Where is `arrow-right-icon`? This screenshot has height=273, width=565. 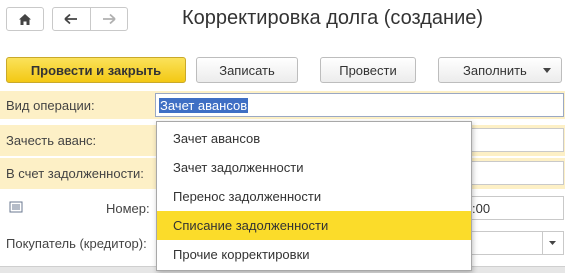
arrow-right-icon is located at coordinates (109, 19).